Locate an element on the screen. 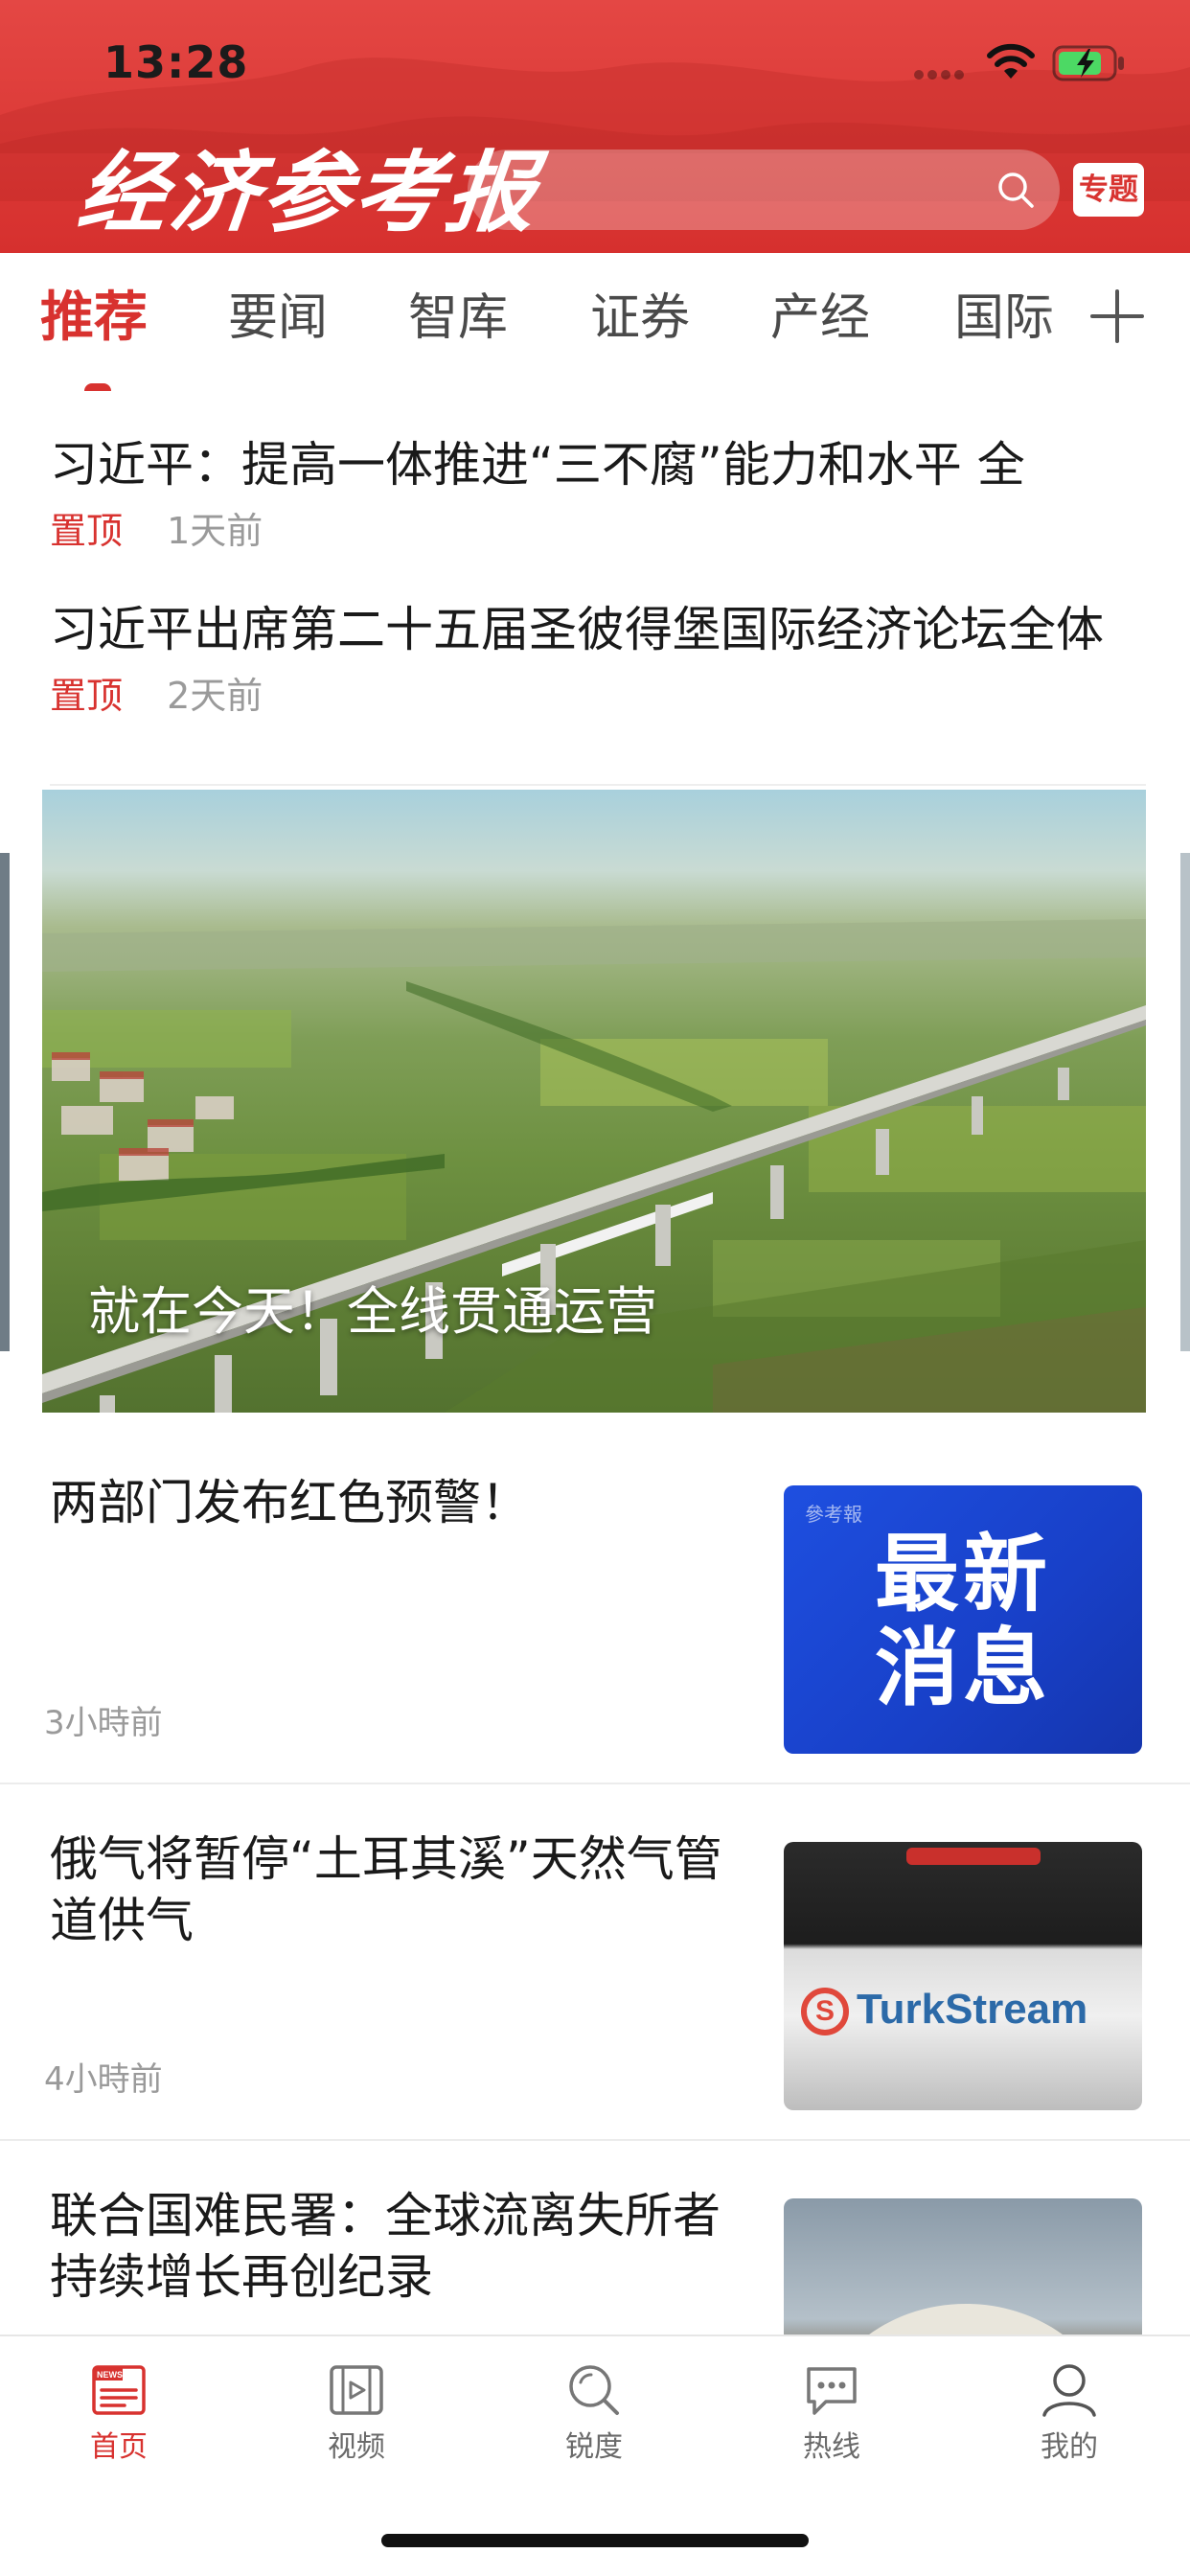 This screenshot has height=2576, width=1190. turkstream-logo-icon: S is located at coordinates (825, 2012).